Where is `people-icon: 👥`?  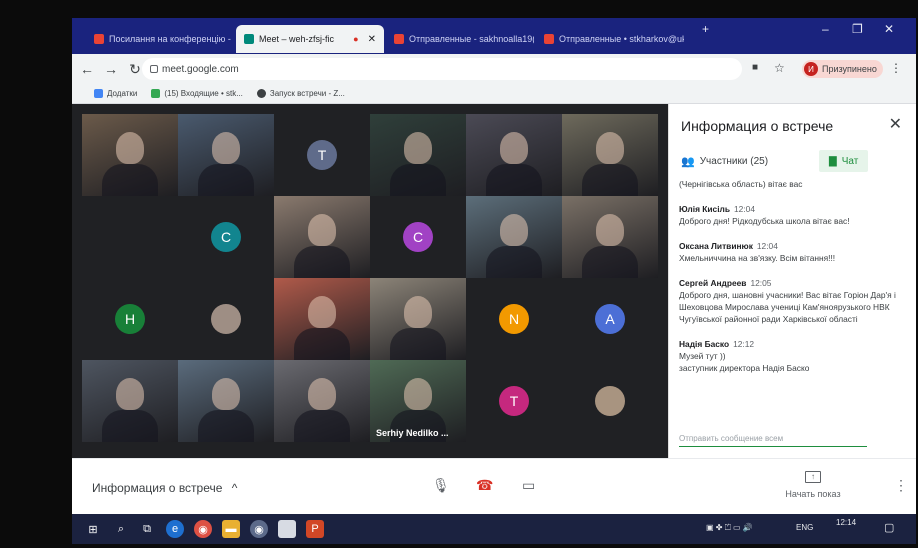
people-icon: 👥 is located at coordinates (688, 161).